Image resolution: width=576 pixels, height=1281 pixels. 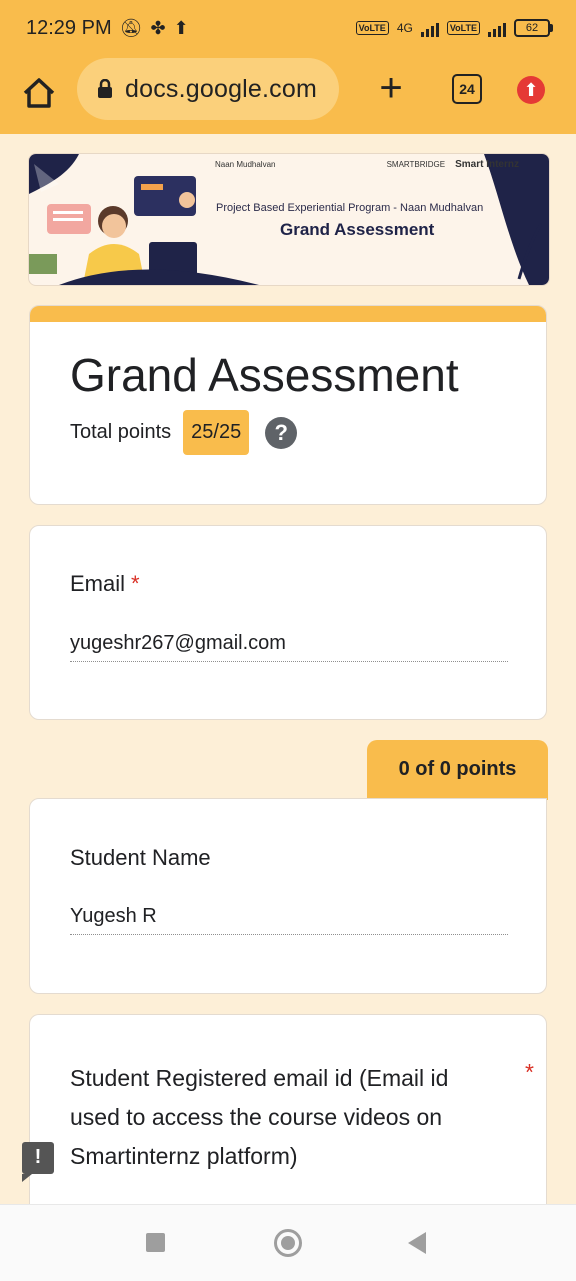 I want to click on battery-icon: 62, so click(x=533, y=28).